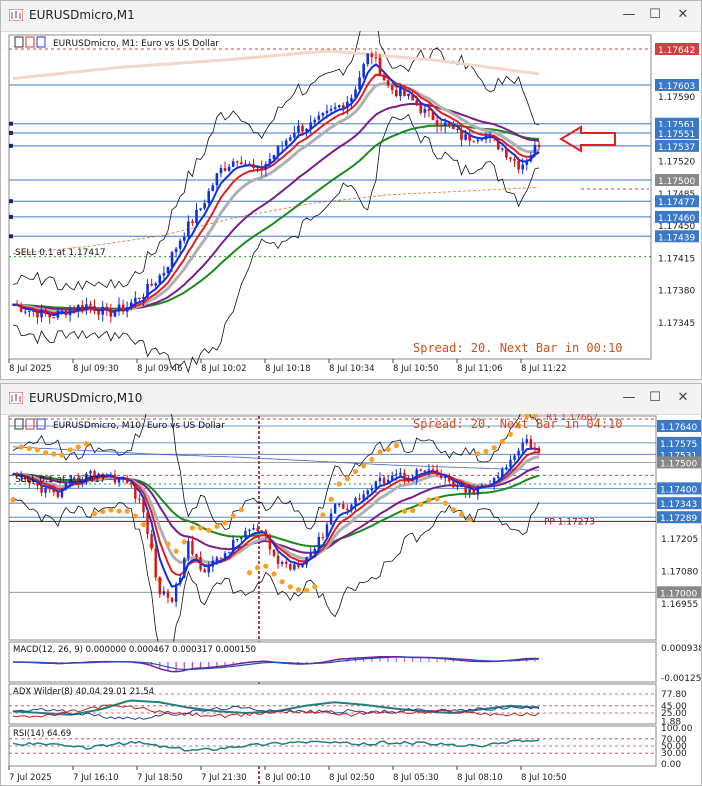  Describe the element at coordinates (480, 778) in the screenshot. I see `time-tick-label: 8 Jul 08:10` at that location.